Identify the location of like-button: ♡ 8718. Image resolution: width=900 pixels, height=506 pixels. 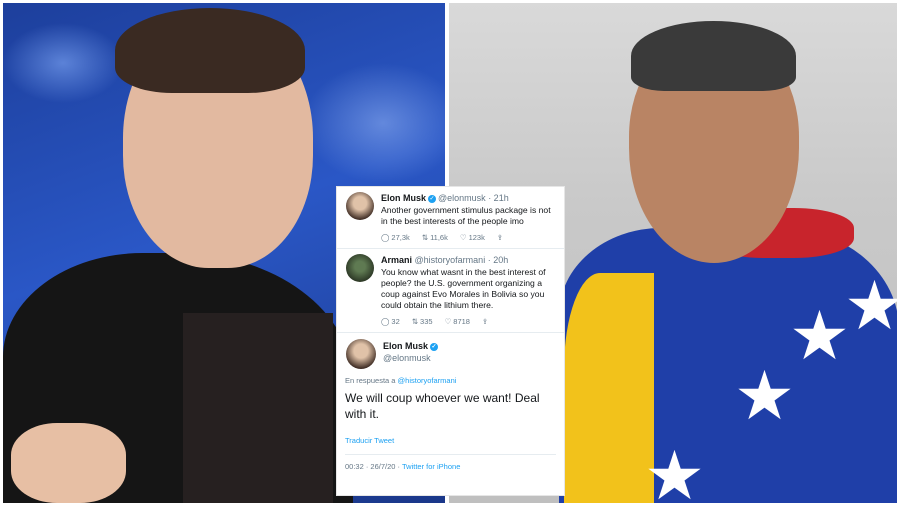
(457, 321).